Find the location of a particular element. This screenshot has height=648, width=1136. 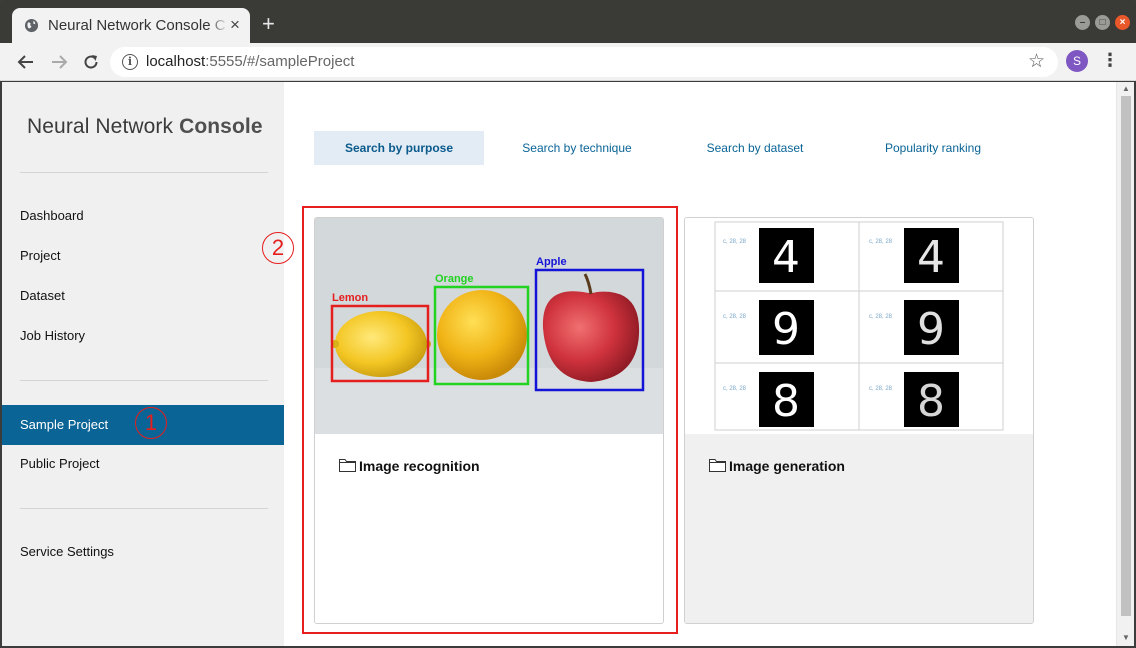

globe-icon is located at coordinates (31, 25).